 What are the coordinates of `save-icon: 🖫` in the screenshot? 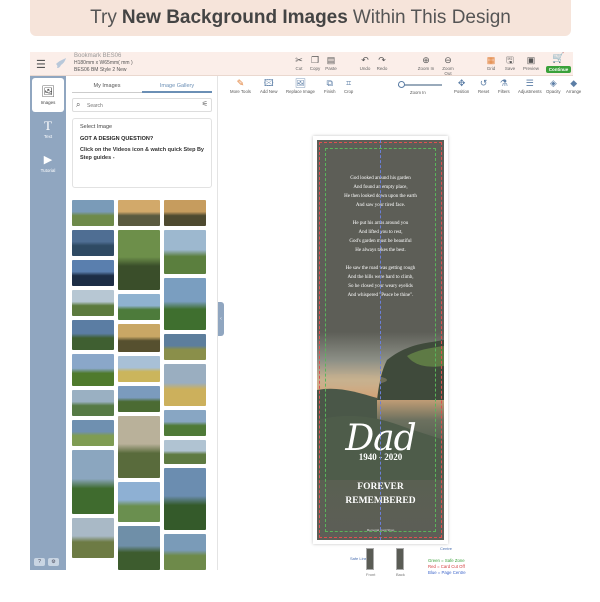 It's located at (510, 60).